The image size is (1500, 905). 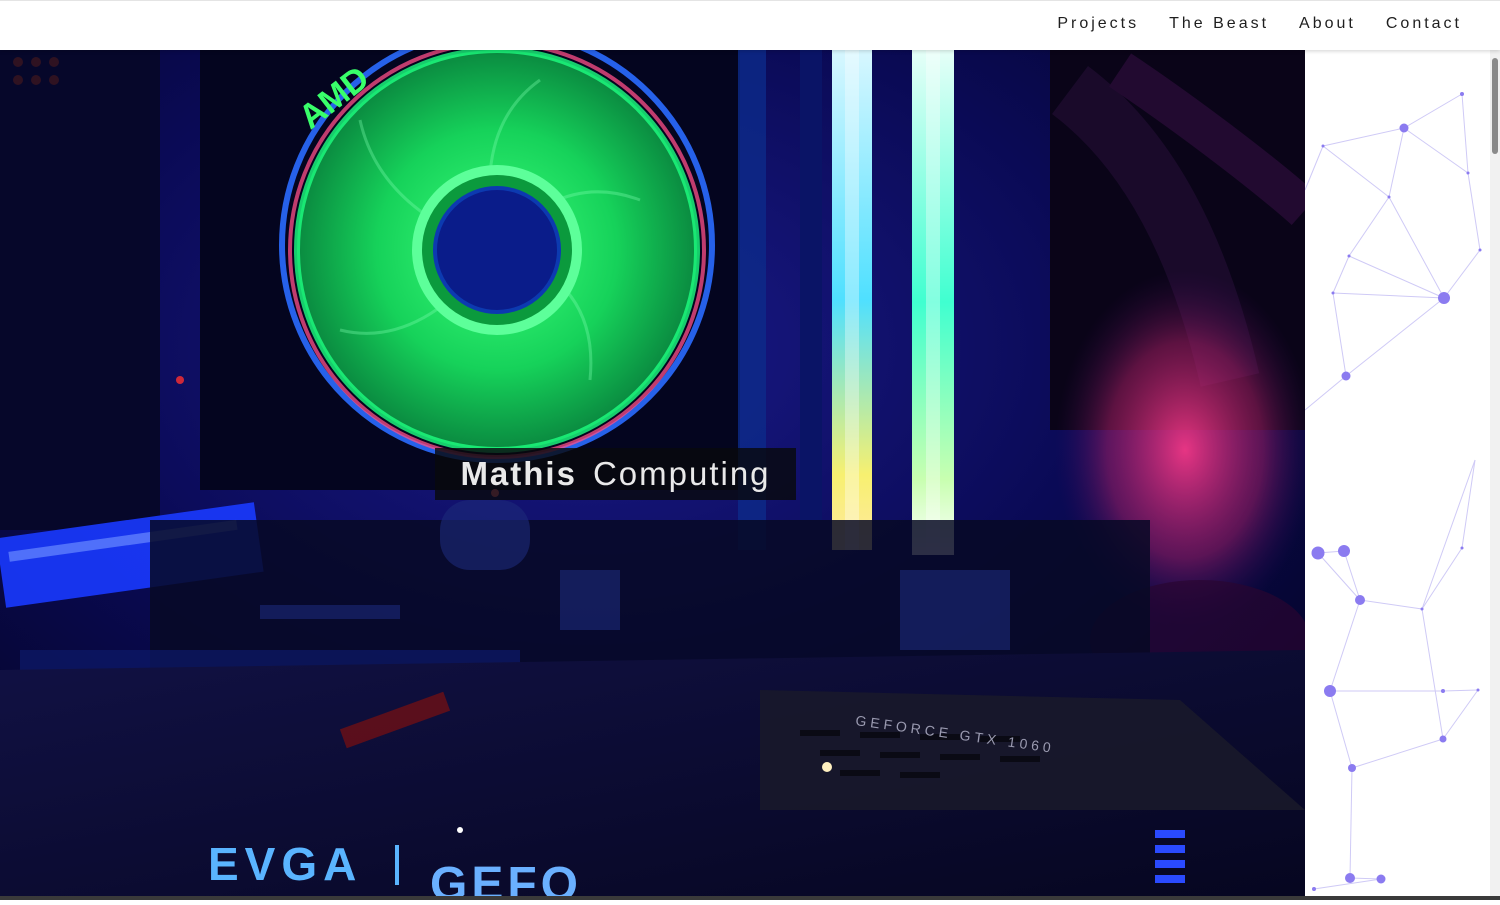 What do you see at coordinates (1393, 491) in the screenshot?
I see `network-graphic` at bounding box center [1393, 491].